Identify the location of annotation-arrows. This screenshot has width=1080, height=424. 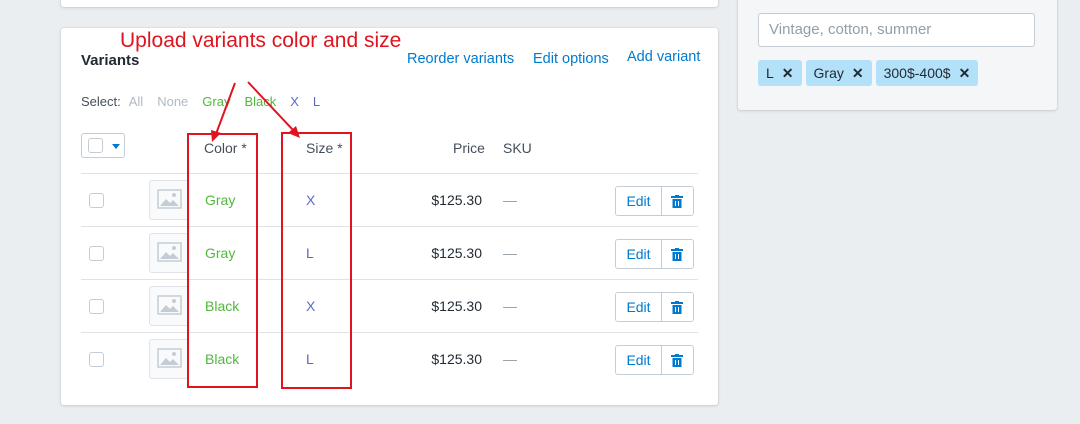
(255, 111).